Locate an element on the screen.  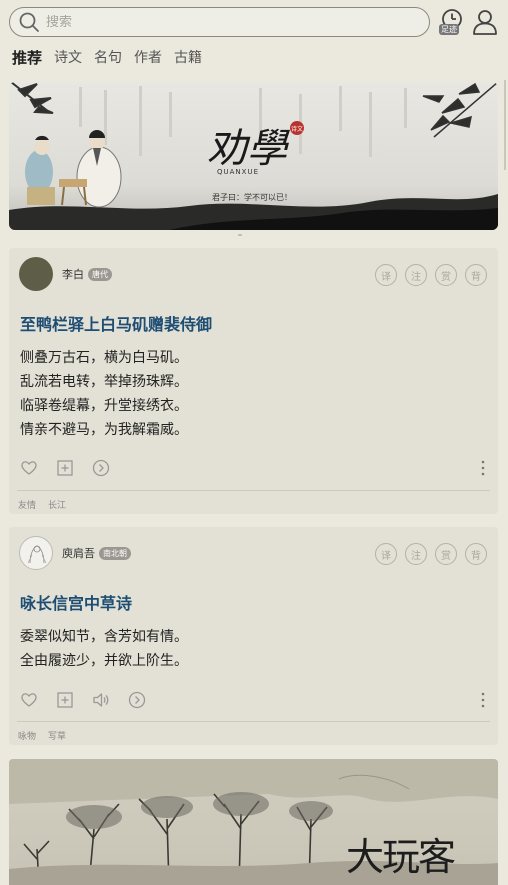
footprint-button: 足迹 is located at coordinates (451, 22).